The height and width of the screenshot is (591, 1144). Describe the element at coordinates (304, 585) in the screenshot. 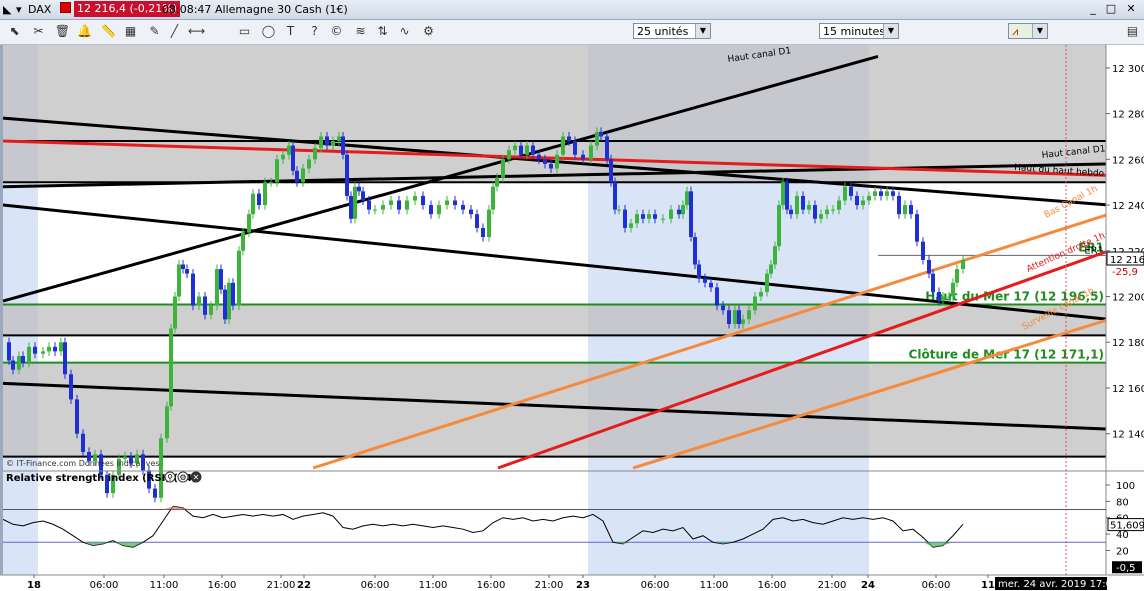

I see `time-tick-label: 22` at that location.